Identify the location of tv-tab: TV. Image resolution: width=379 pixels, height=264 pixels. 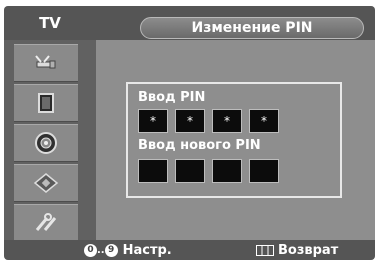
(50, 23).